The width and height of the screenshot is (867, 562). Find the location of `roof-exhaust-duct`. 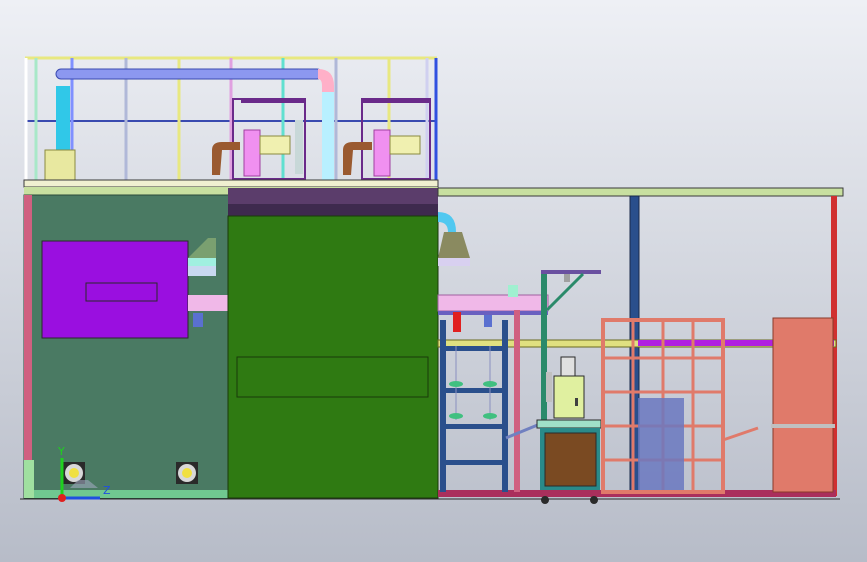

roof-exhaust-duct is located at coordinates (189, 124).